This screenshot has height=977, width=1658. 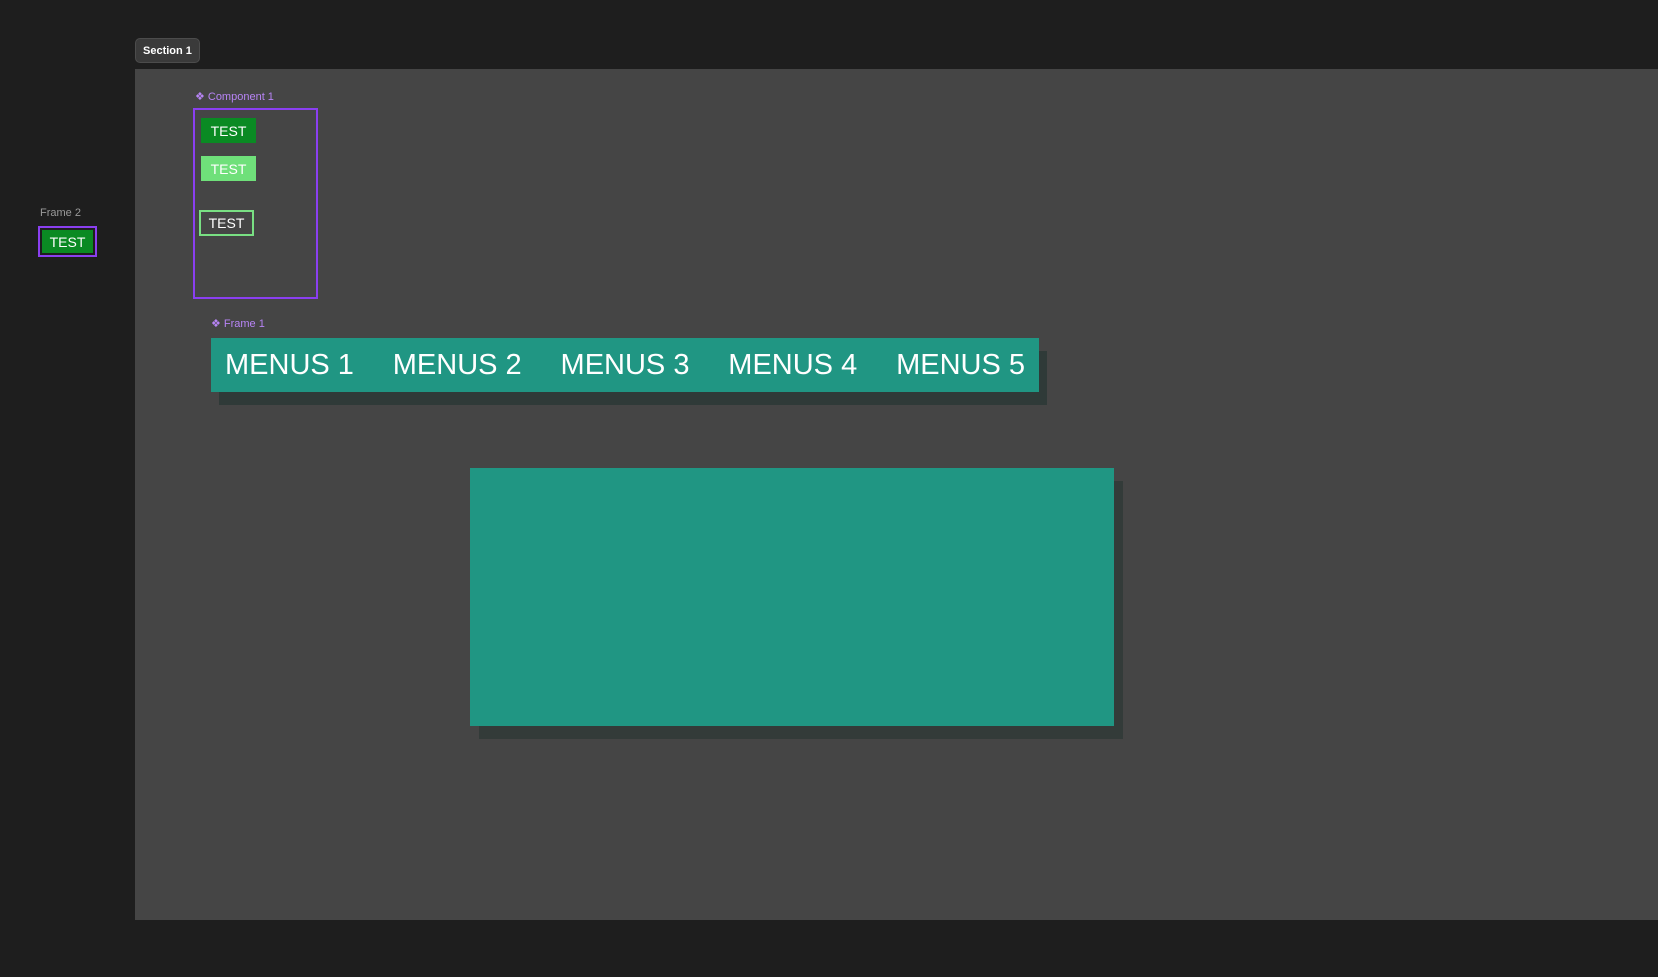 I want to click on menu-item-2: MENUS 2, so click(x=457, y=365).